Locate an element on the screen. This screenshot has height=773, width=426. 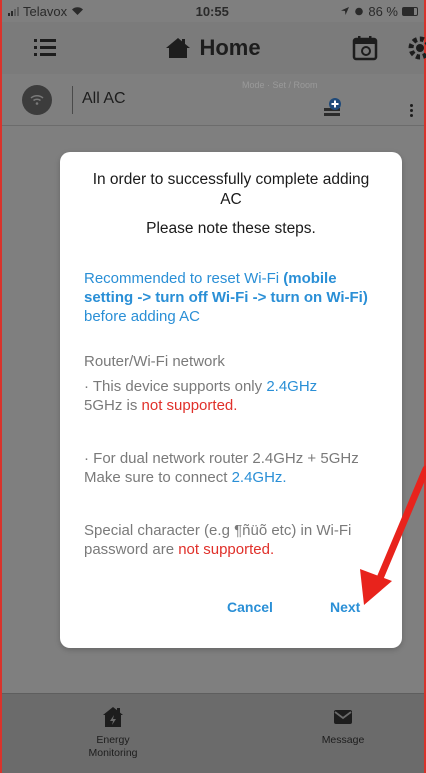
status-left: Telavox is located at coordinates (46, 11).